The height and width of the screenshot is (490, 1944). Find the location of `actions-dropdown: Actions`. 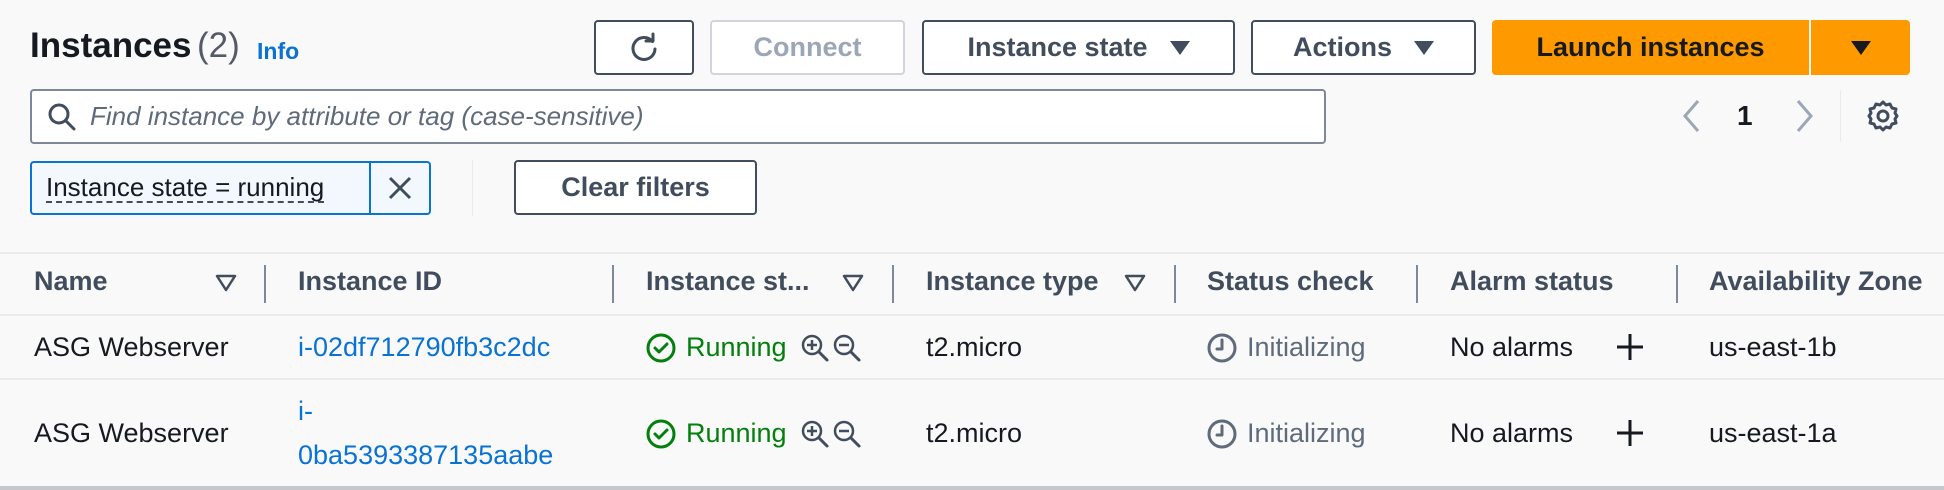

actions-dropdown: Actions is located at coordinates (1363, 47).